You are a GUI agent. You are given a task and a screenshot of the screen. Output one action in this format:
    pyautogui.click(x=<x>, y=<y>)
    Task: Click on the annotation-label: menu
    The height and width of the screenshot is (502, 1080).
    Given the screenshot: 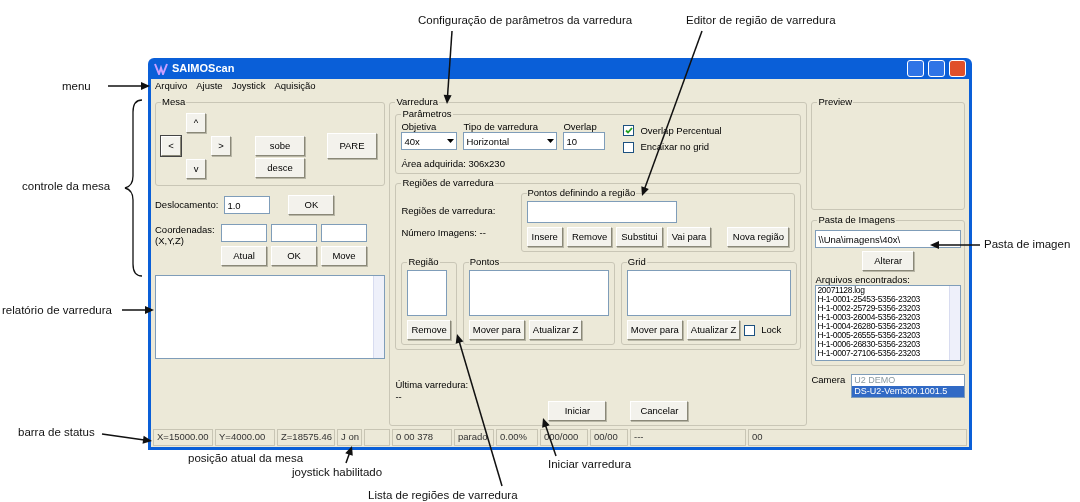 What is the action you would take?
    pyautogui.click(x=76, y=86)
    